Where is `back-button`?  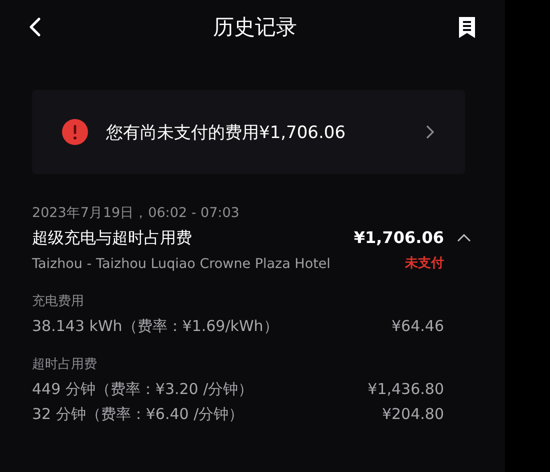
back-button is located at coordinates (35, 27).